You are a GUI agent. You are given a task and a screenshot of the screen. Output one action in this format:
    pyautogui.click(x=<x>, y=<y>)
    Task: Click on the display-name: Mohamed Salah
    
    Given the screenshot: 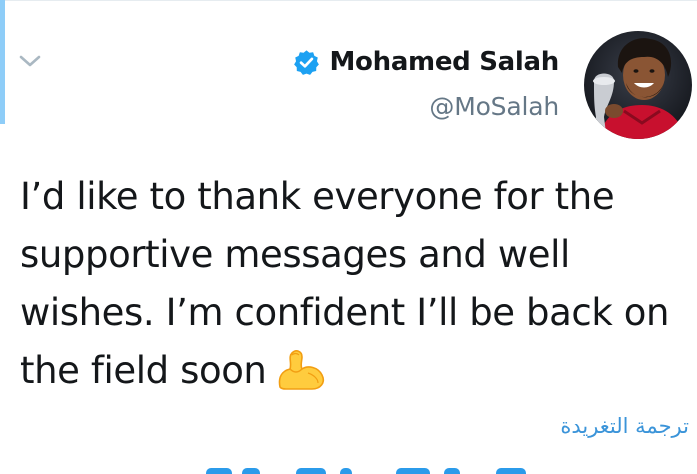 What is the action you would take?
    pyautogui.click(x=444, y=62)
    